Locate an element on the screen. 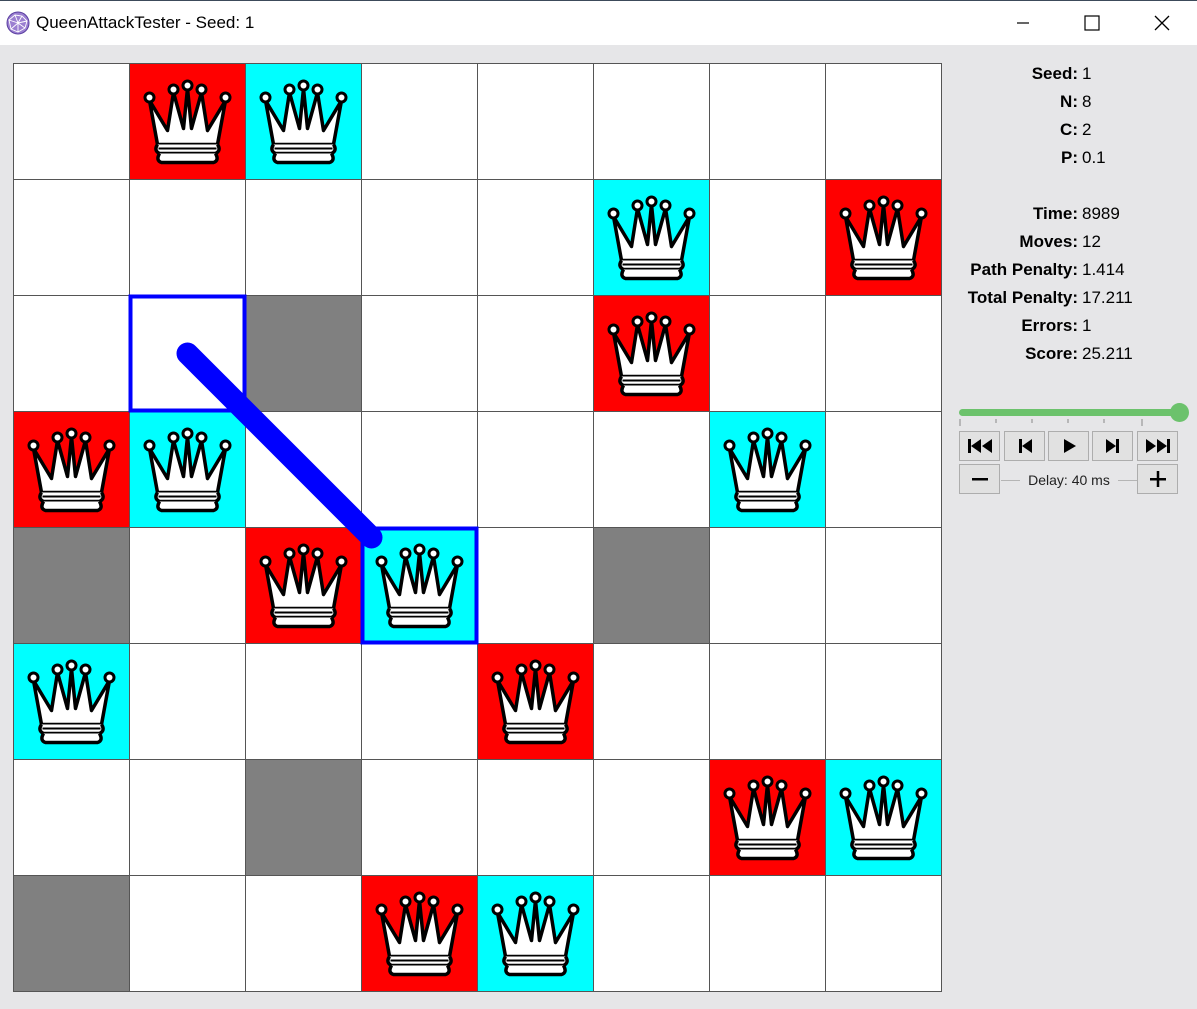  delay-label: Delay: 40 ms is located at coordinates (1069, 480).